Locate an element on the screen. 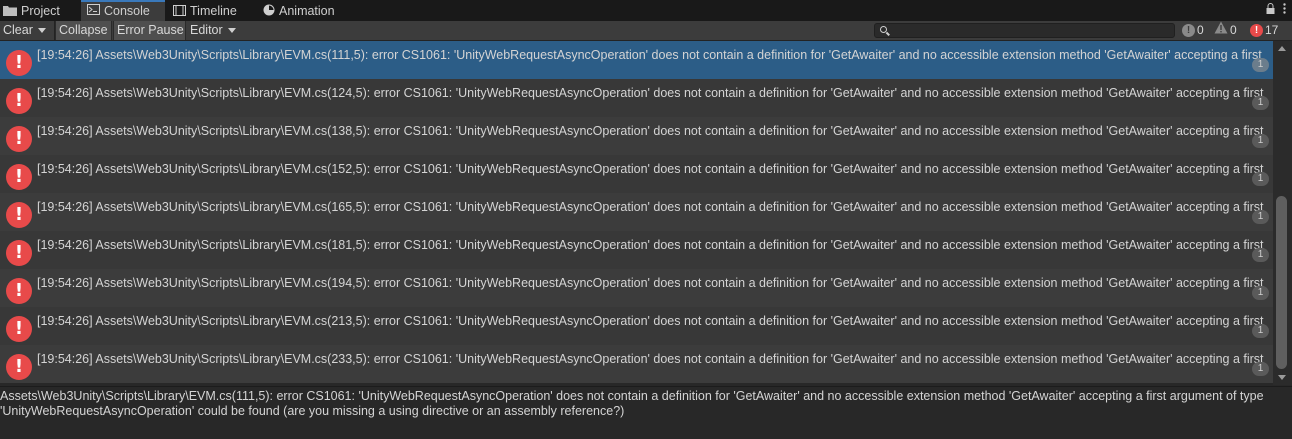 The image size is (1292, 439). lock-icon is located at coordinates (1270, 10).